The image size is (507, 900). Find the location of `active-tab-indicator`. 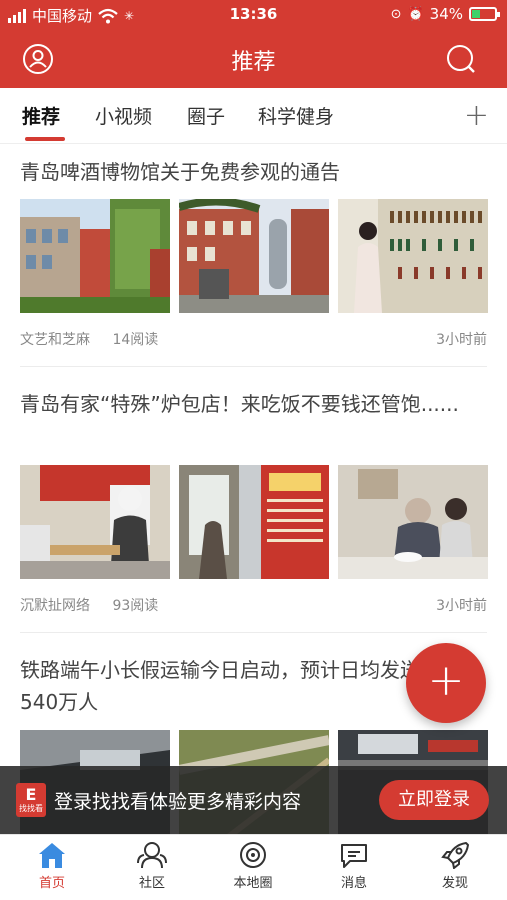

active-tab-indicator is located at coordinates (45, 139).